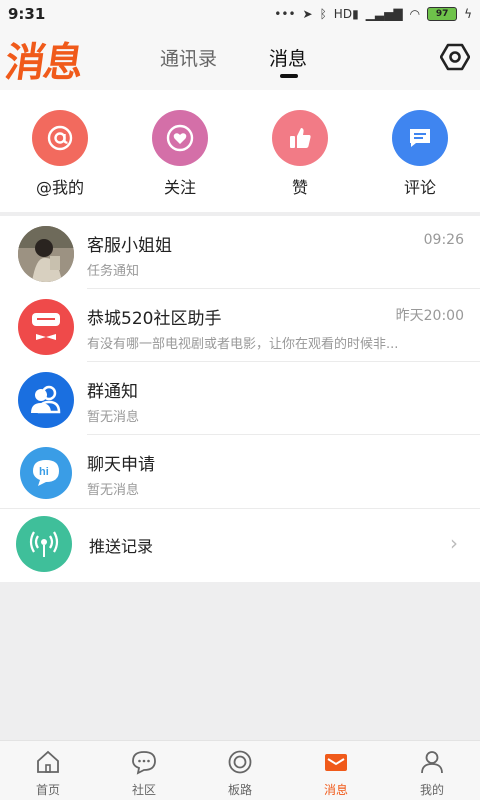 Image resolution: width=480 pixels, height=800 pixels. I want to click on message-title: 聊天申请, so click(121, 465).